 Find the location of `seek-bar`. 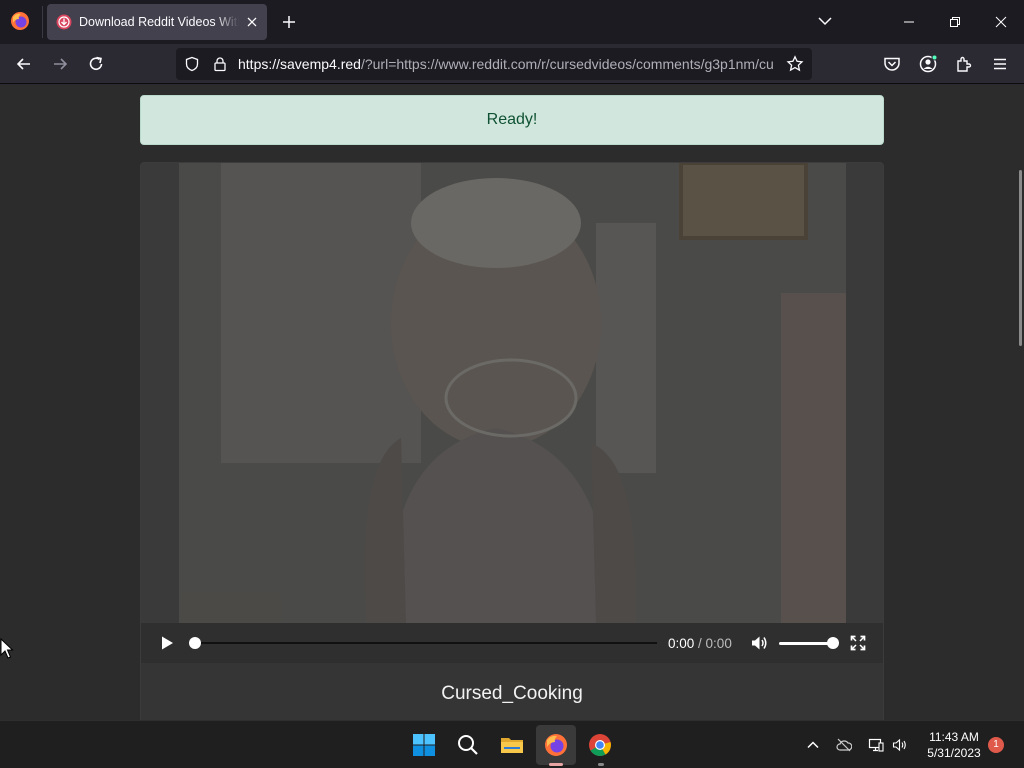

seek-bar is located at coordinates (426, 643).